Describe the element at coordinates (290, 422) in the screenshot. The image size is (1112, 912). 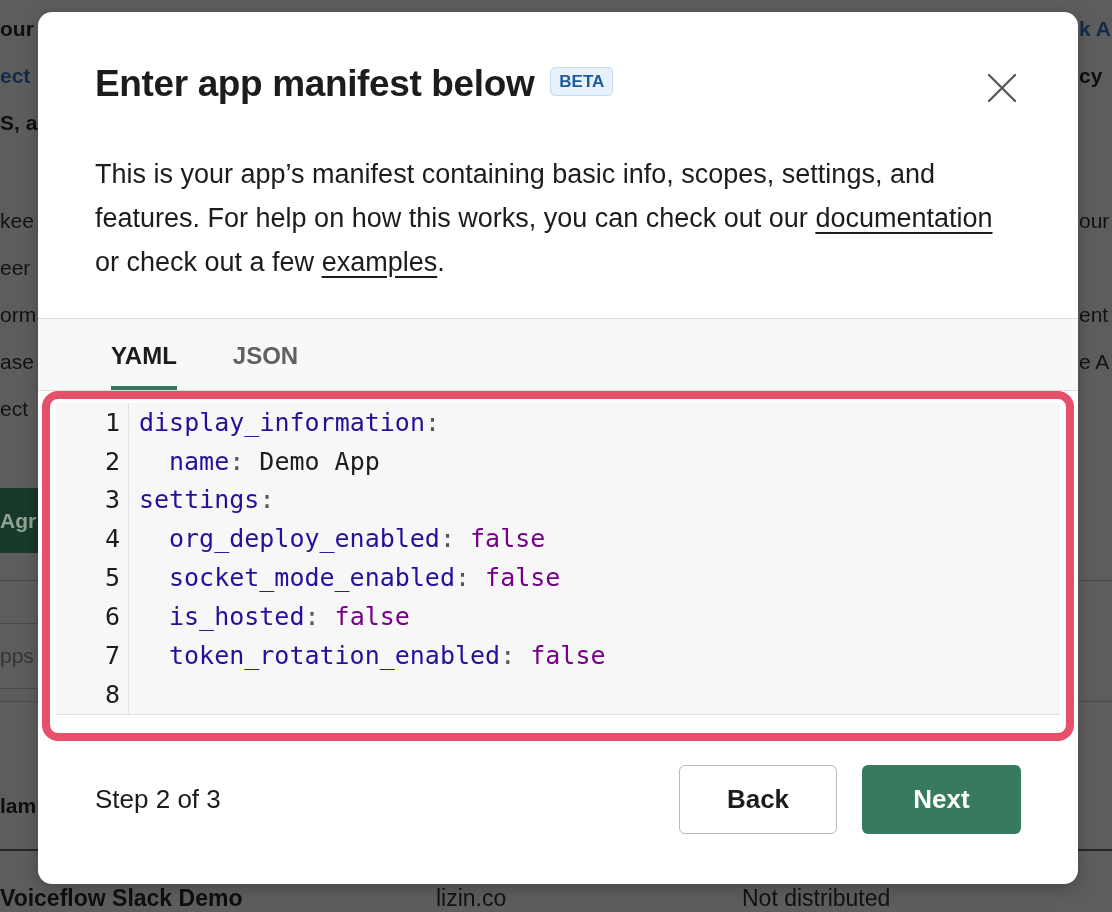
I see `code-line: display_information:` at that location.